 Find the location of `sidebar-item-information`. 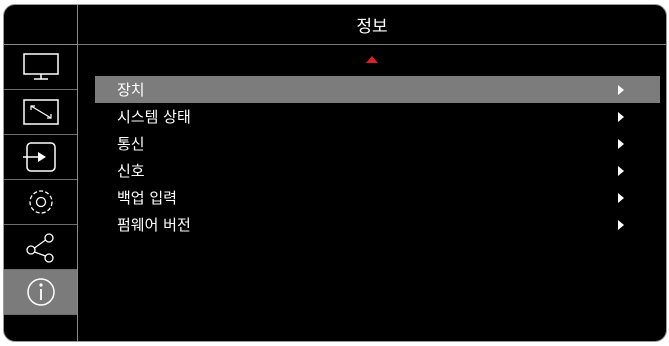

sidebar-item-information is located at coordinates (40, 292).